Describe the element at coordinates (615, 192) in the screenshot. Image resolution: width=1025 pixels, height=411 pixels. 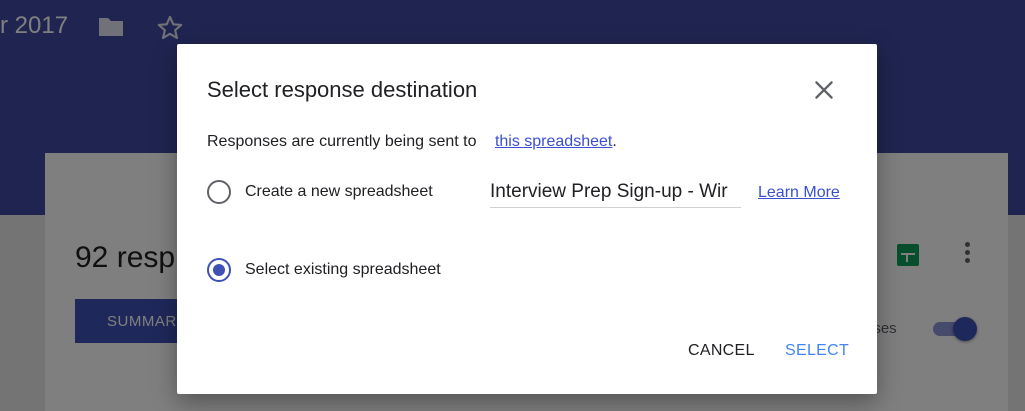
I see `new-spreadsheet-name-input` at that location.